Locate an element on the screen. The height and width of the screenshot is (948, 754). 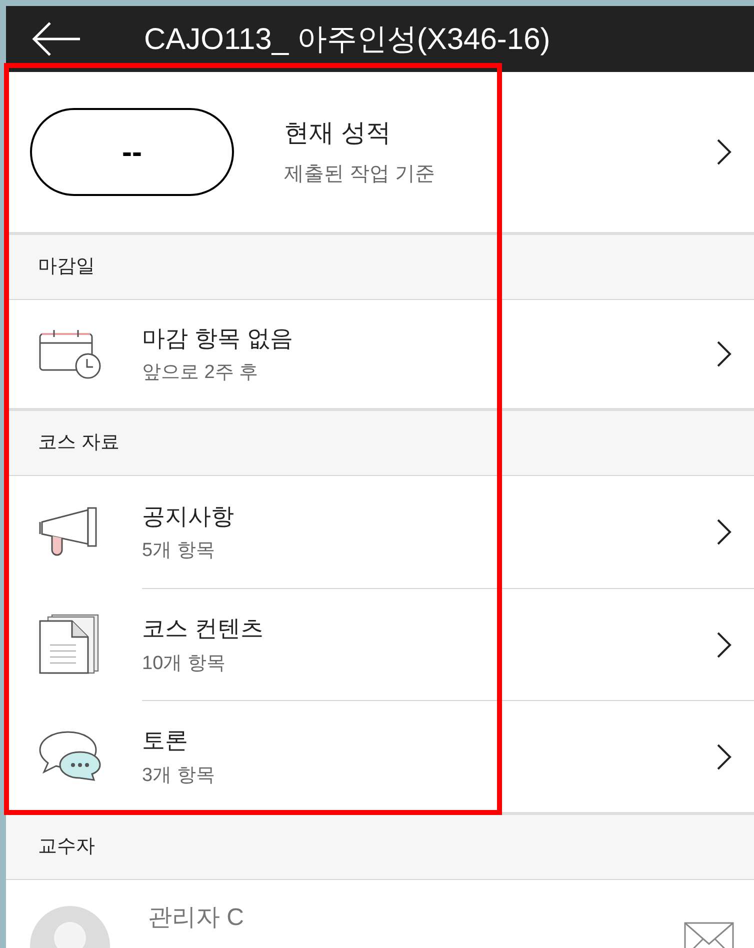
calendar-clock-icon is located at coordinates (70, 354).